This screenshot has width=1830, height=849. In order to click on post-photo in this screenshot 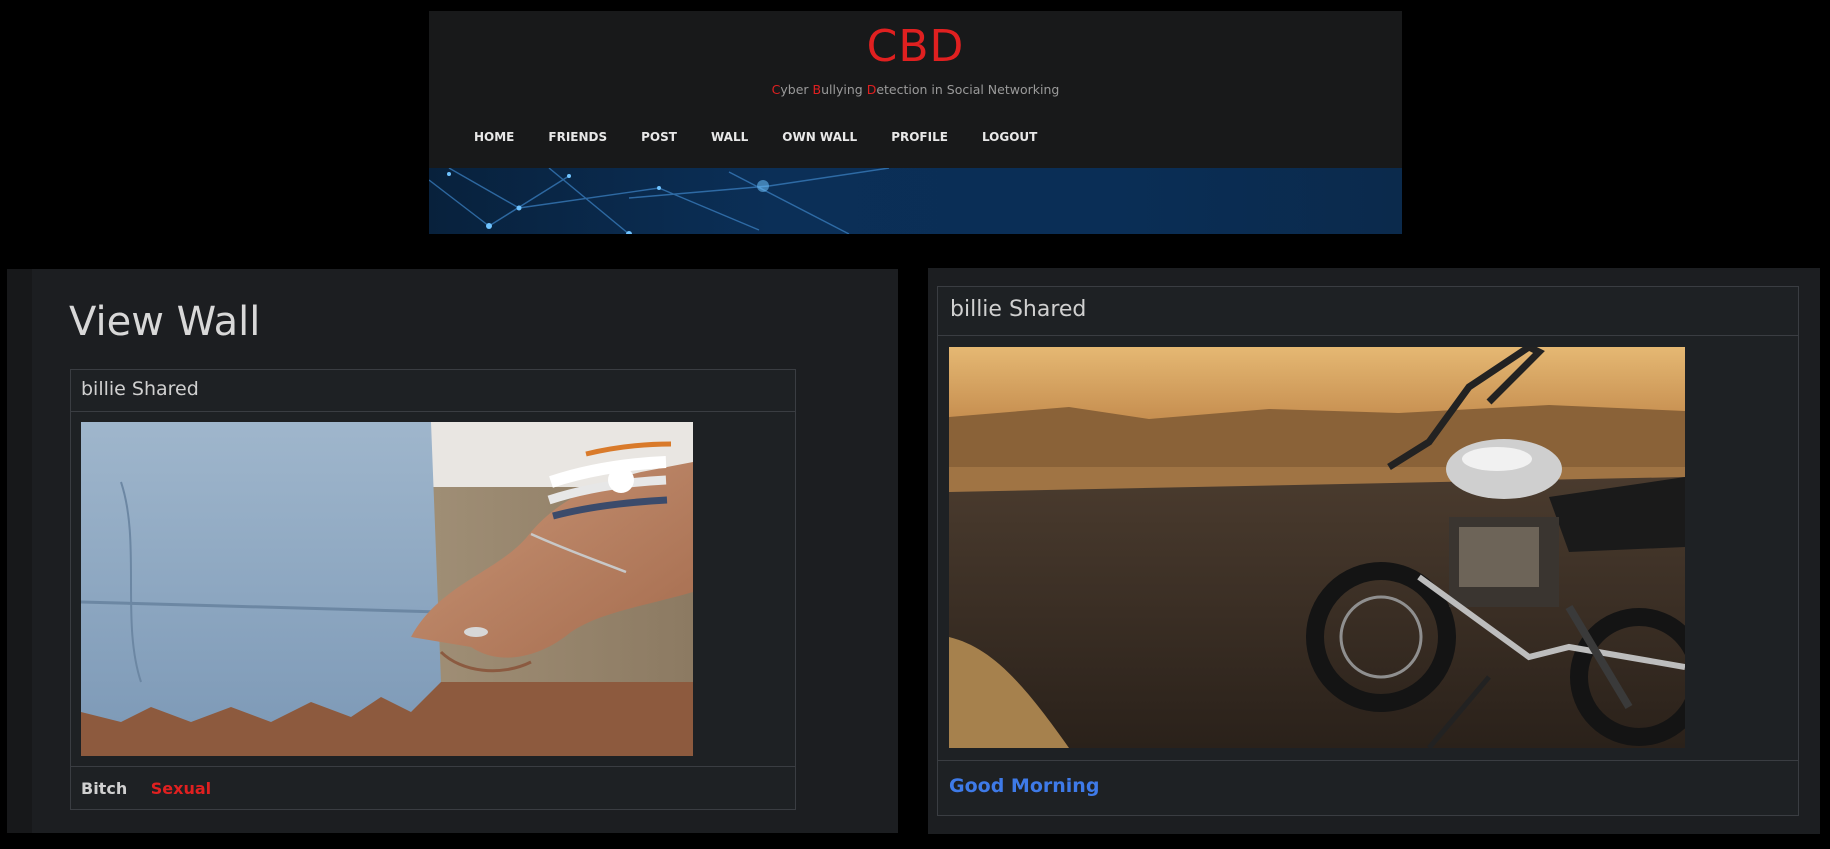, I will do `click(387, 589)`.